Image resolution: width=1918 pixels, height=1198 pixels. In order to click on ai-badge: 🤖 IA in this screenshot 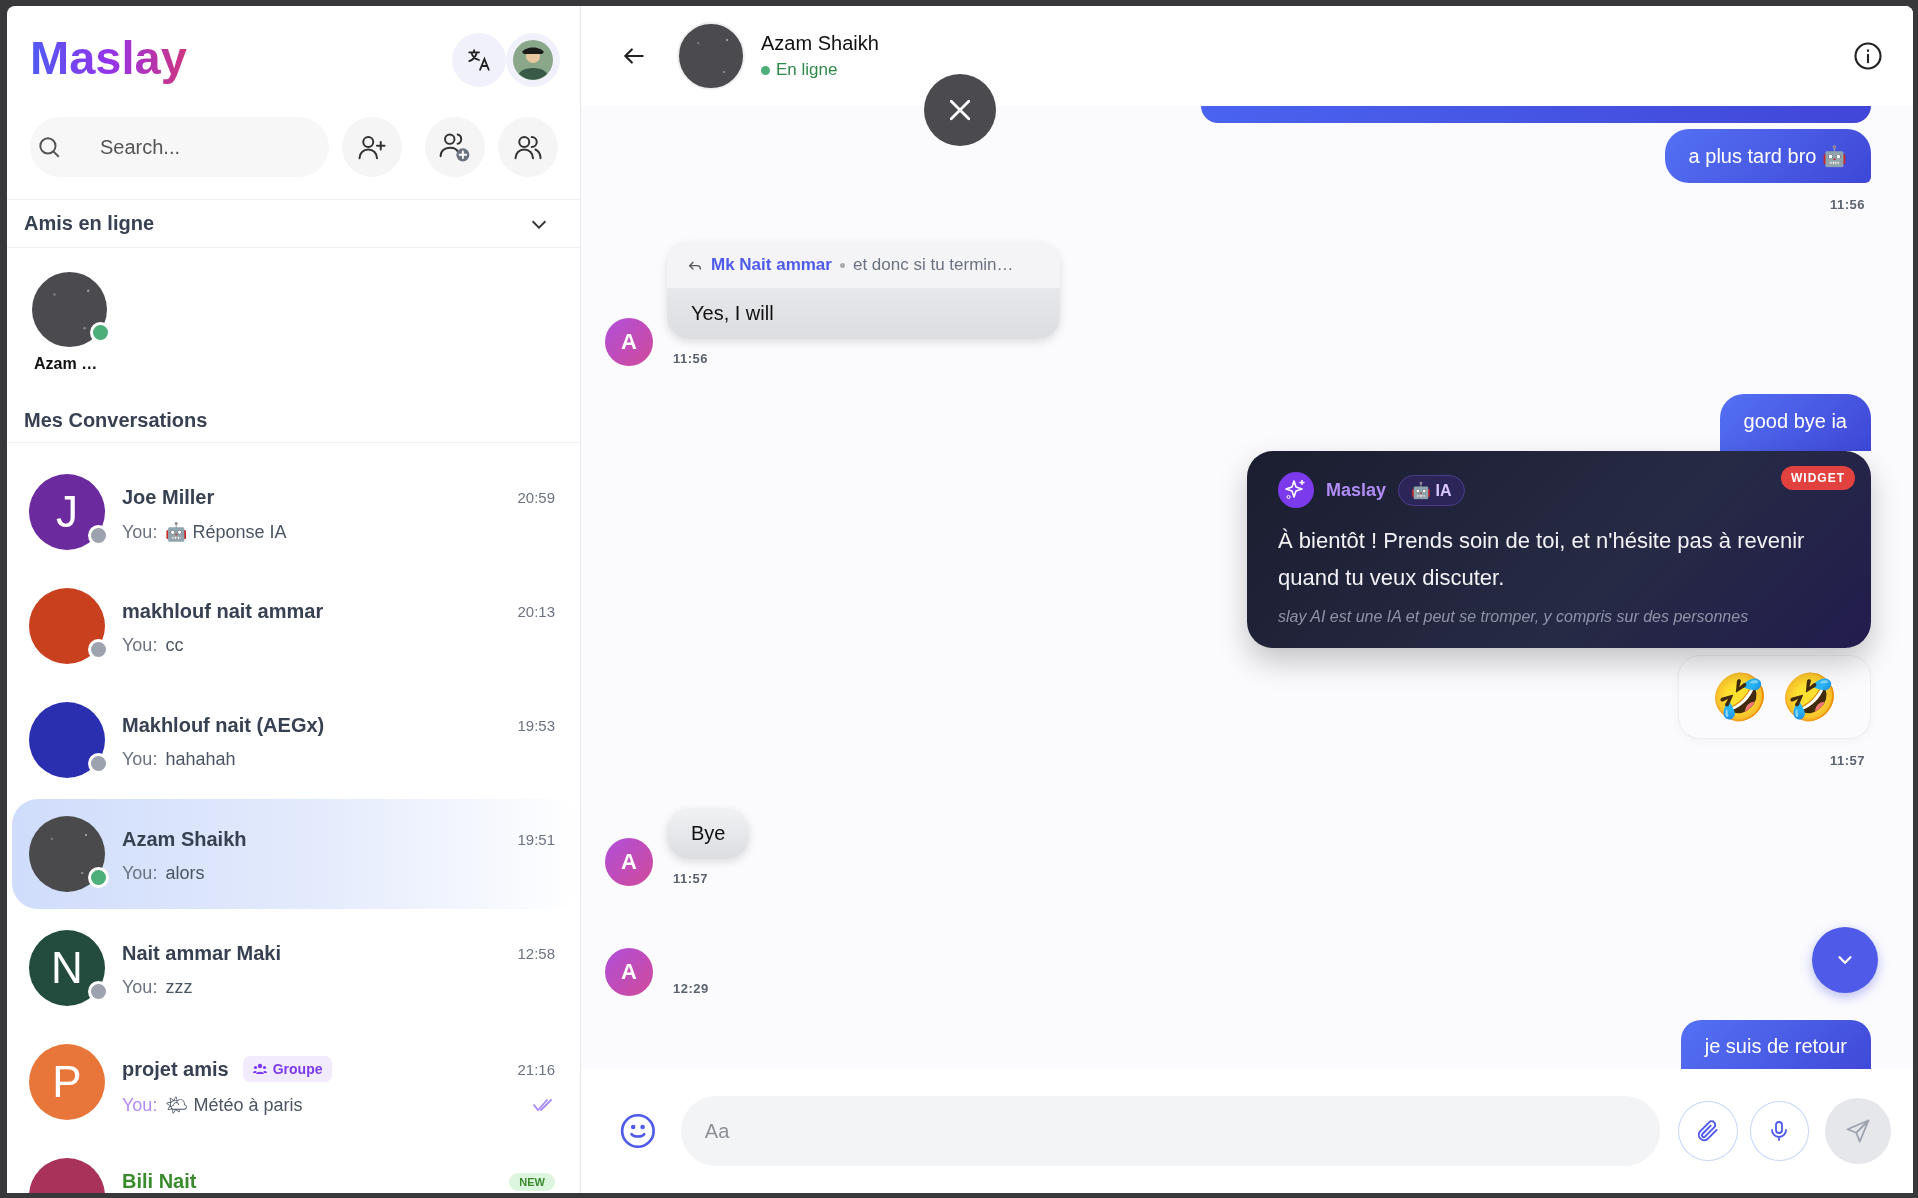, I will do `click(1431, 490)`.